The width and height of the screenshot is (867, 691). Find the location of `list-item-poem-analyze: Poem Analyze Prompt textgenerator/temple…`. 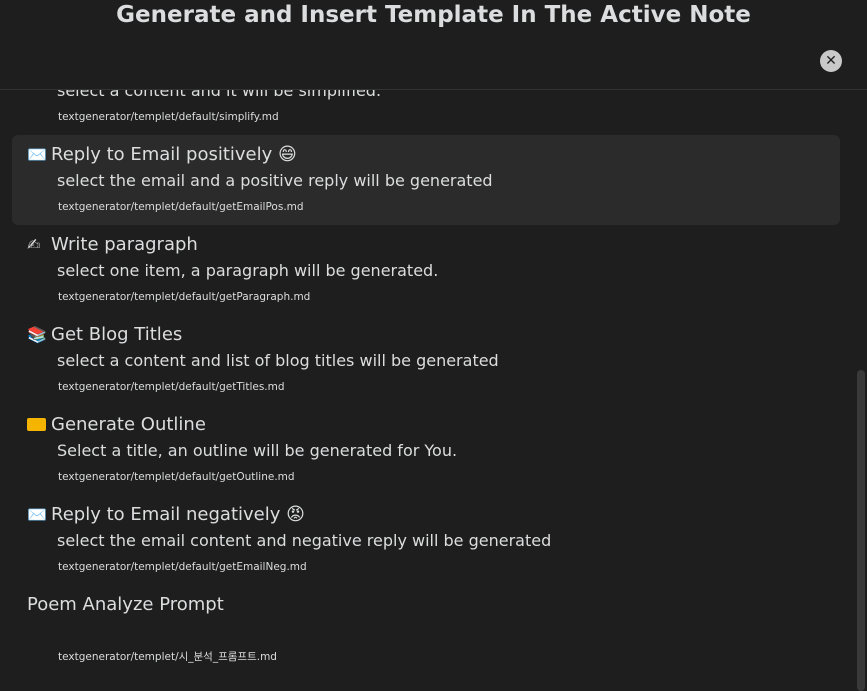

list-item-poem-analyze: Poem Analyze Prompt textgenerator/temple… is located at coordinates (426, 630).